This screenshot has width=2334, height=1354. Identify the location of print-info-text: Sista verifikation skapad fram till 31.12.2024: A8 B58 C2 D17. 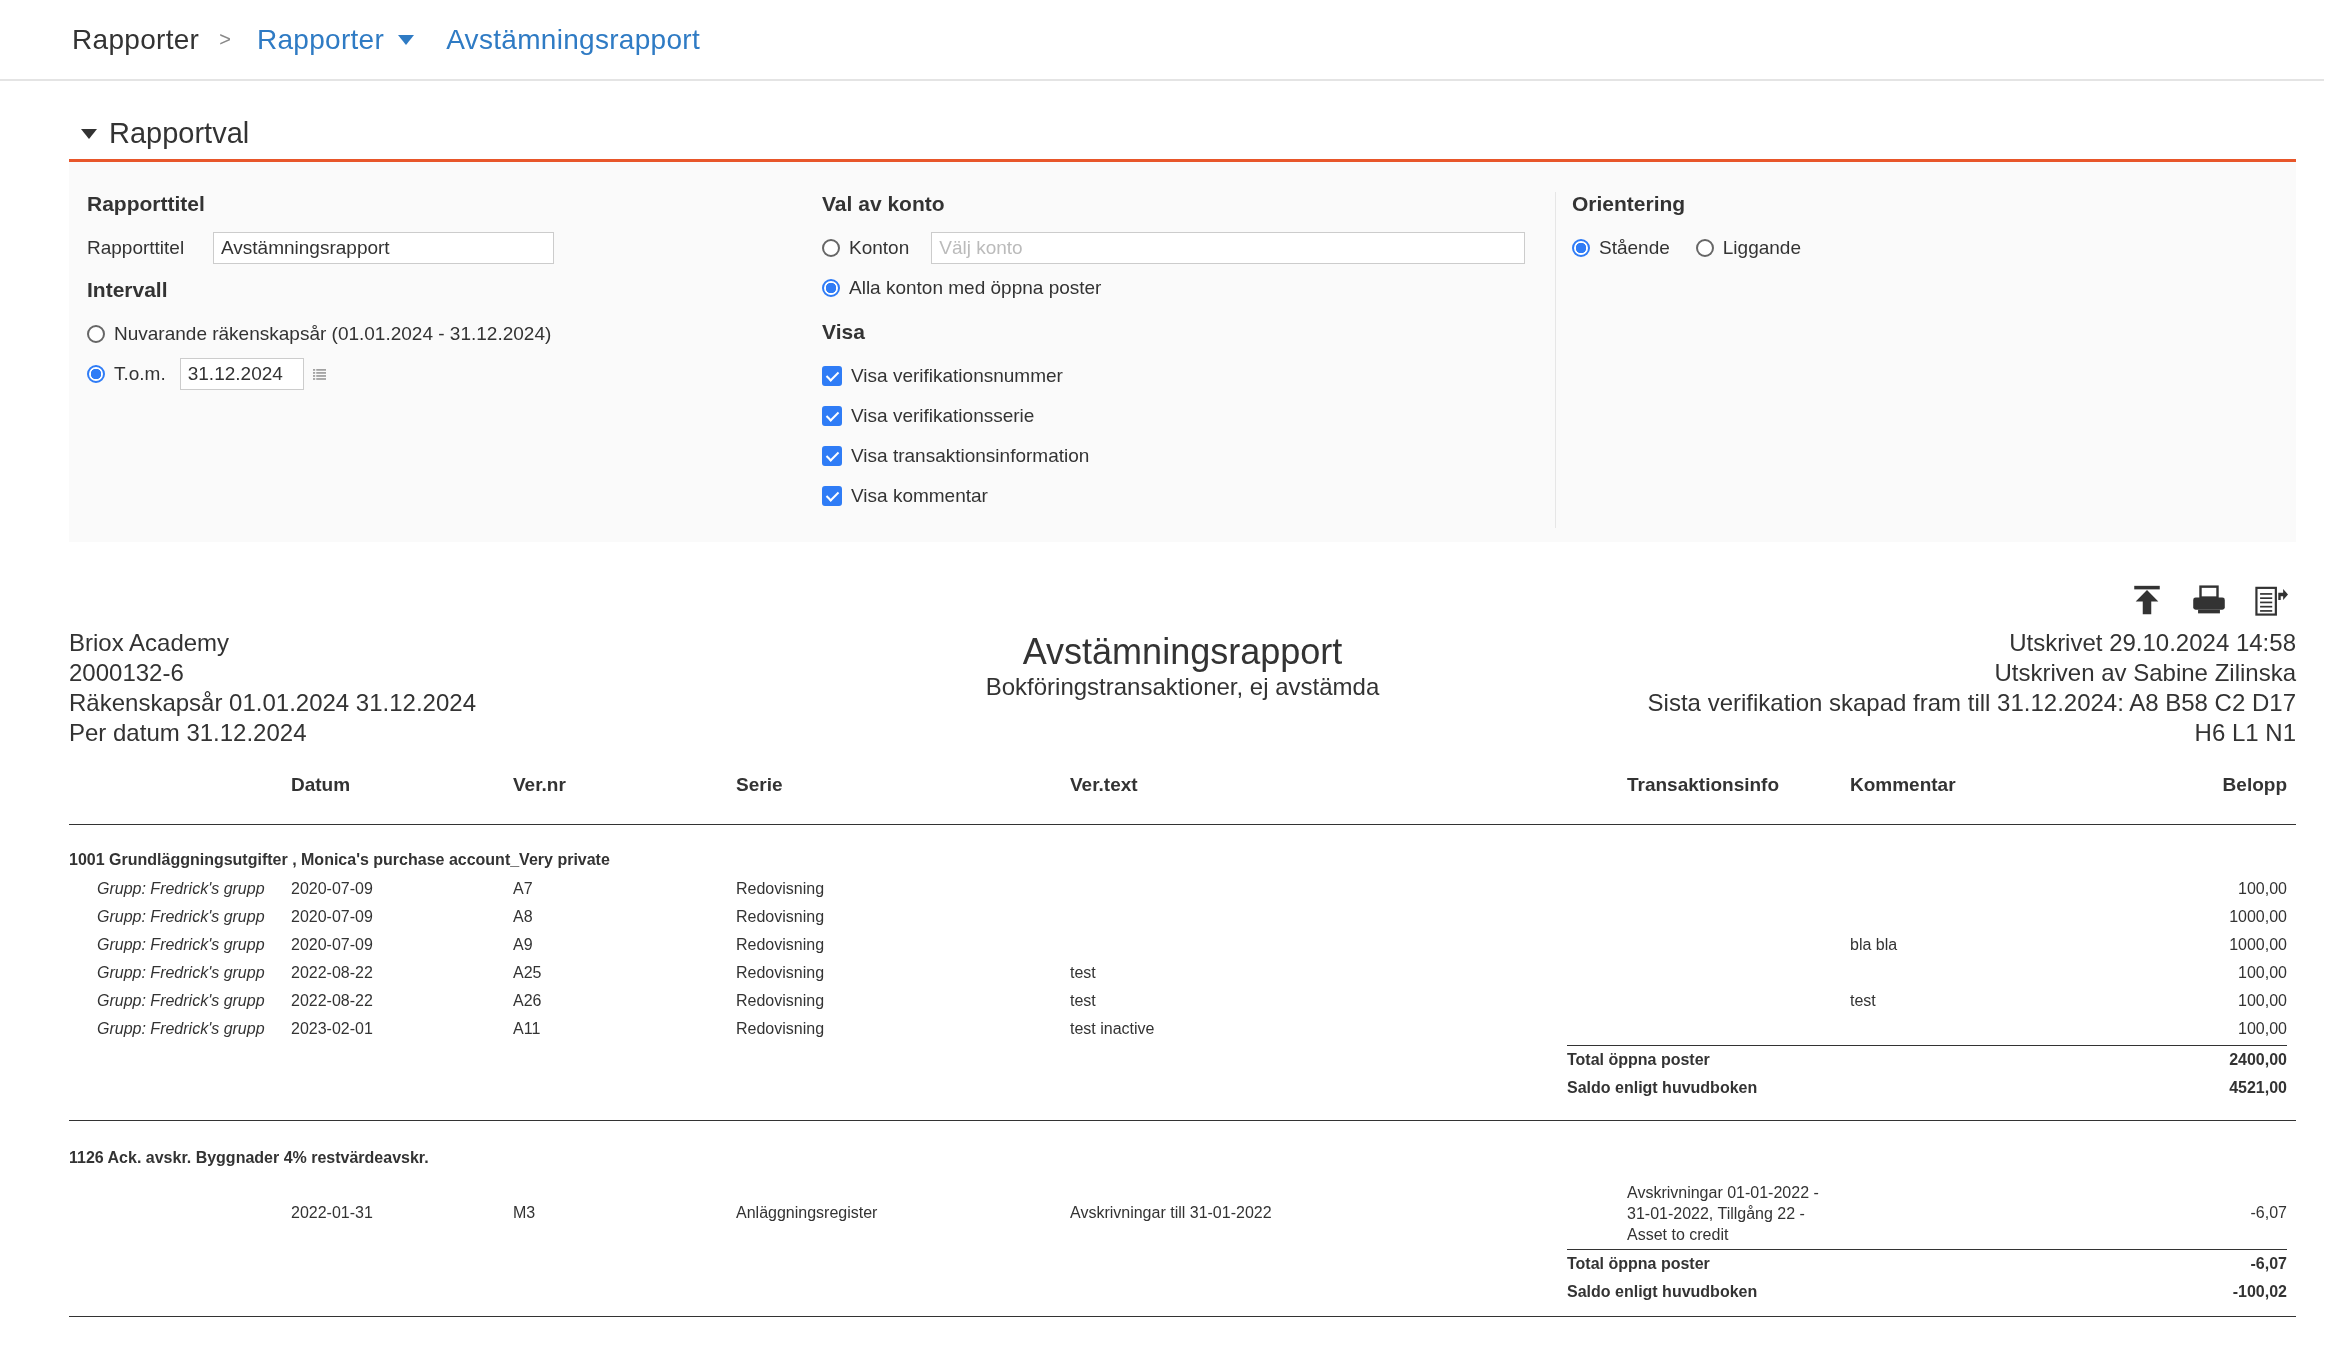
(1971, 703).